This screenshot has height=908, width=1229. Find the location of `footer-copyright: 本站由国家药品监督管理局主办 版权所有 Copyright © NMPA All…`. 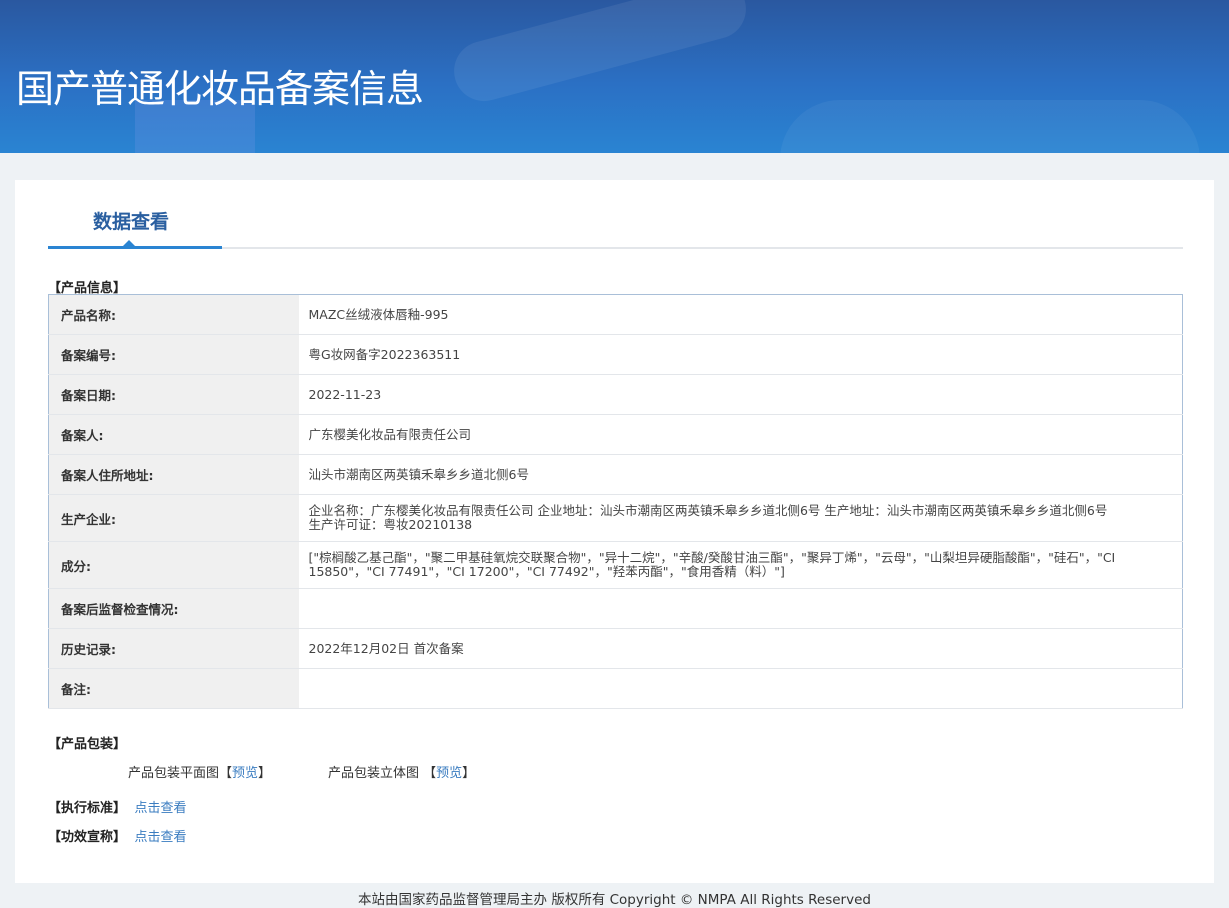

footer-copyright: 本站由国家药品监督管理局主办 版权所有 Copyright © NMPA All… is located at coordinates (614, 900).